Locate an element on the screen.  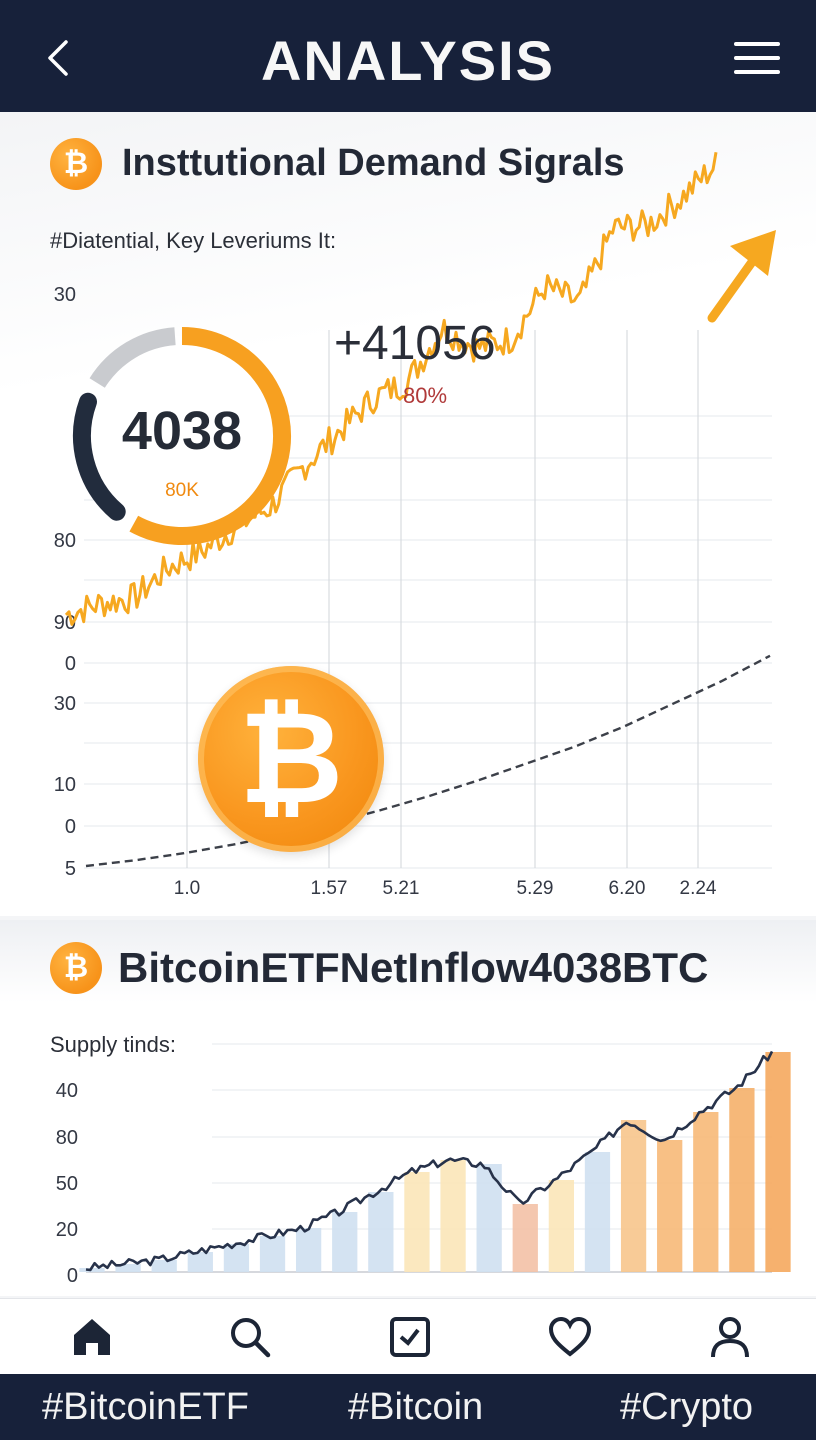
hashtag-bitcoinetf: #BitcoinETF is located at coordinates (145, 1407).